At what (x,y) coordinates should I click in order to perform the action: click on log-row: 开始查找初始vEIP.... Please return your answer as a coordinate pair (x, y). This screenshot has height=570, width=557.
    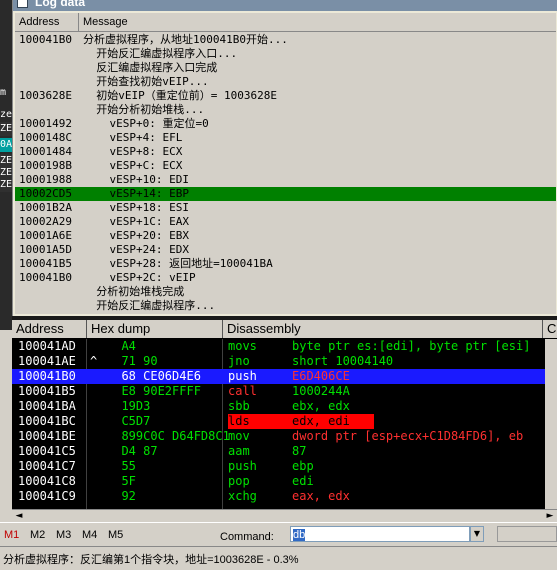
    Looking at the image, I should click on (285, 82).